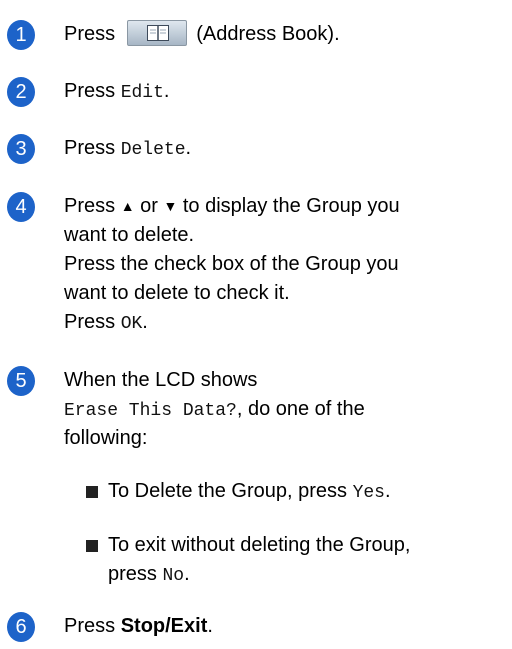 The image size is (512, 649). Describe the element at coordinates (173, 576) in the screenshot. I see `lcd-key-no: No` at that location.